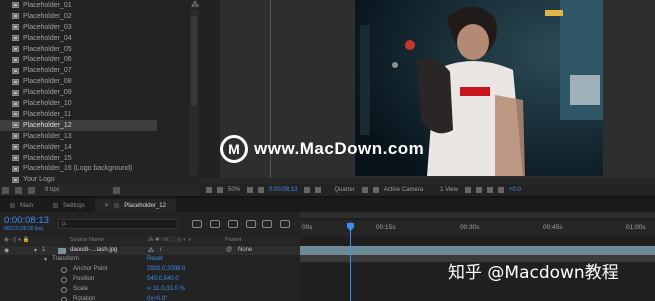 This screenshot has width=655, height=301. I want to click on new-composition-icon, so click(31, 190).